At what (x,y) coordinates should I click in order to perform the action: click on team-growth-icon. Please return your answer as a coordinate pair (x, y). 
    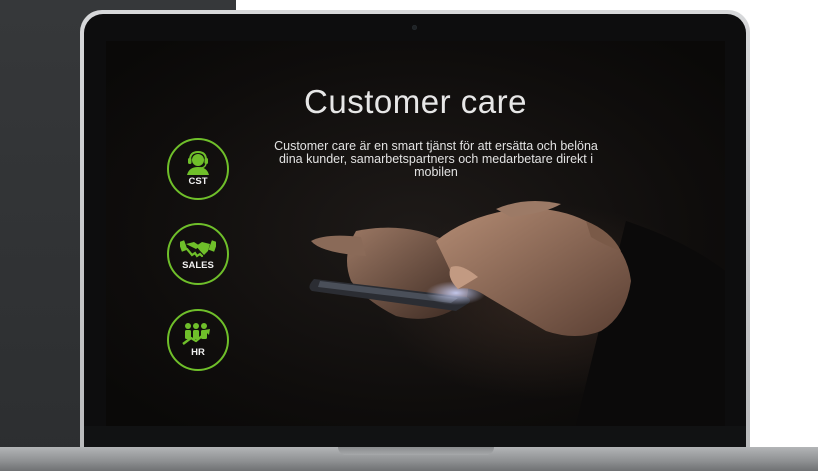
    Looking at the image, I should click on (196, 334).